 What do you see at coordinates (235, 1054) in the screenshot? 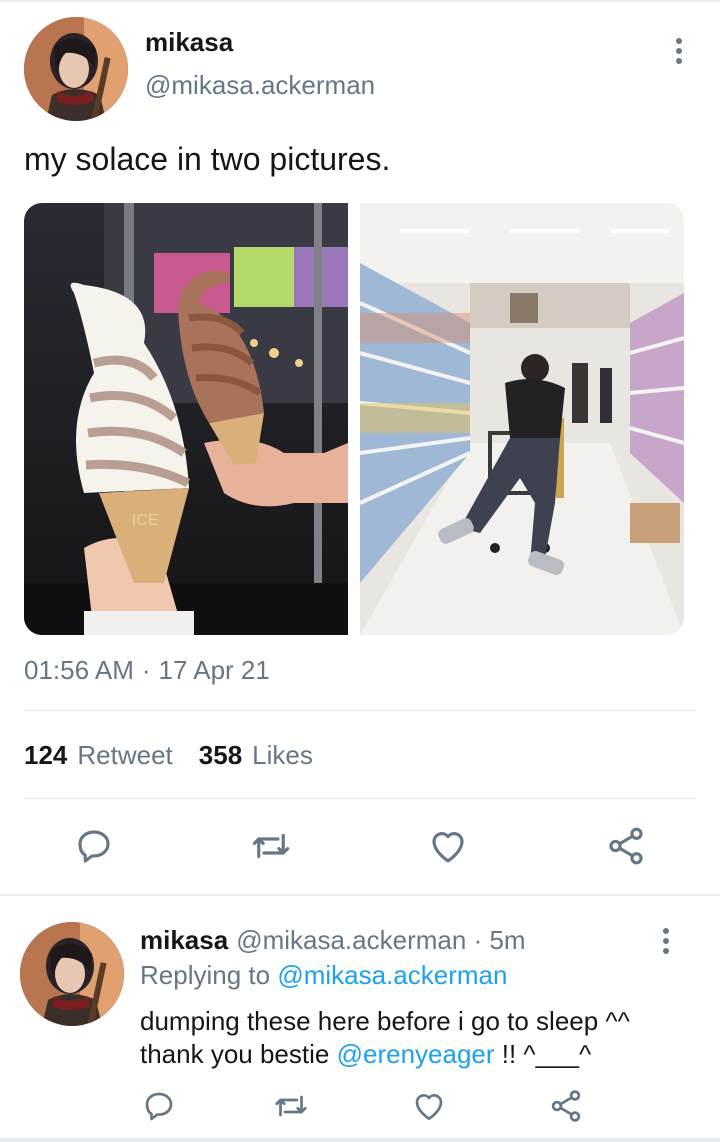
I see `reply-line-2-prefix: thank you bestie` at bounding box center [235, 1054].